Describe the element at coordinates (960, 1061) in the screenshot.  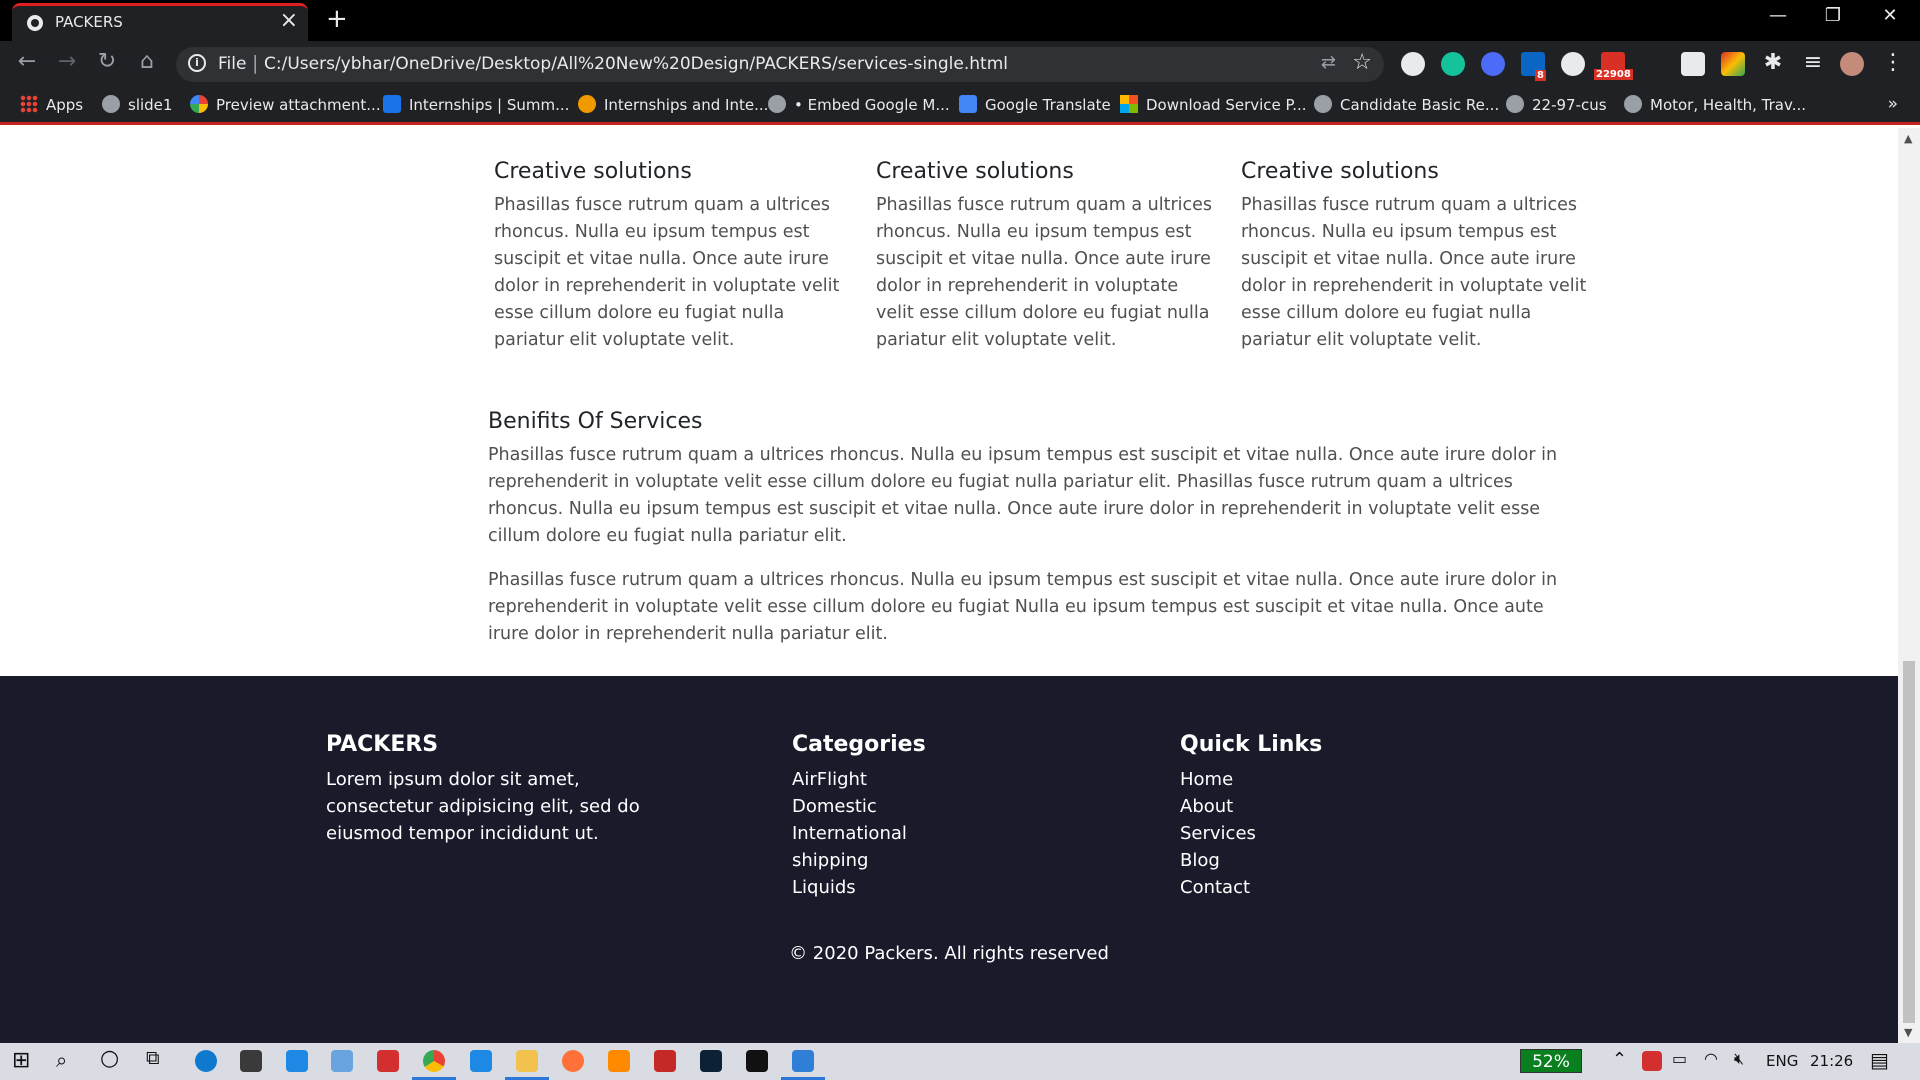
I see `windows-taskbar: ⊞ ⌕ ○ ⧉ 52% ⌃ ▭ ◠ 🔇︎ ENG 21:26 ▤` at that location.